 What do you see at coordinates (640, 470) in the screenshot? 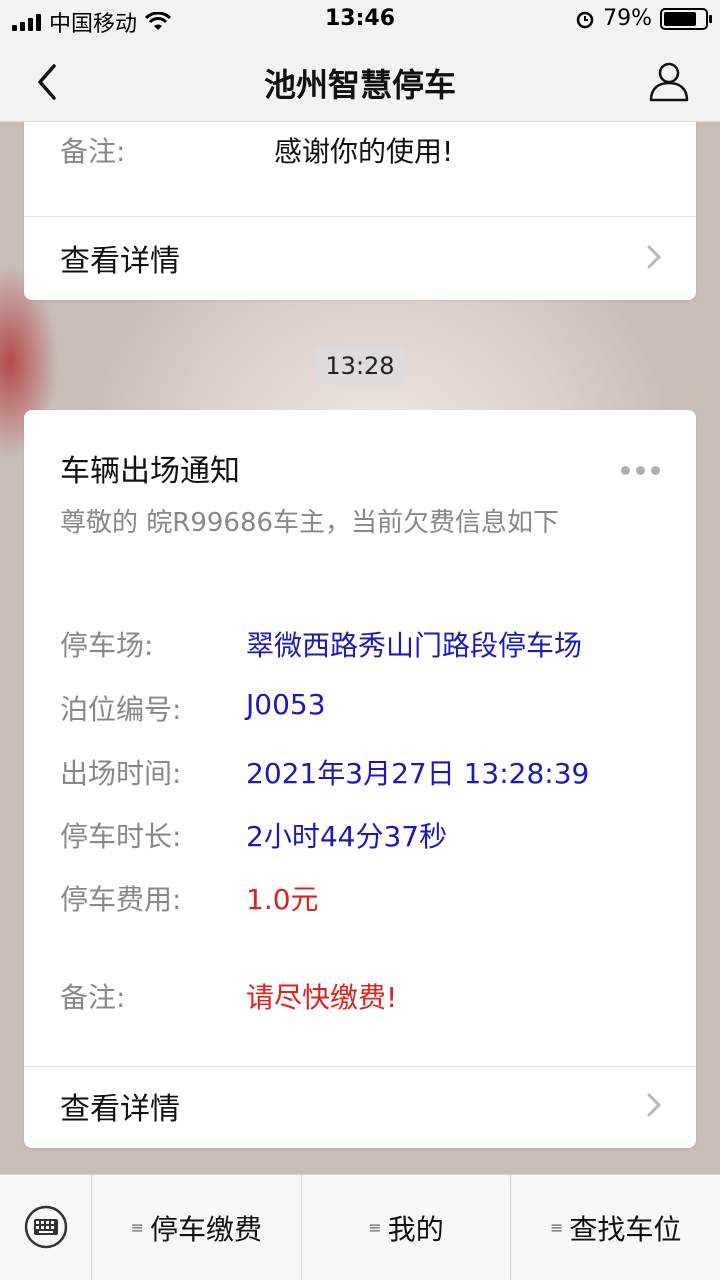
I see `more-options-icon` at bounding box center [640, 470].